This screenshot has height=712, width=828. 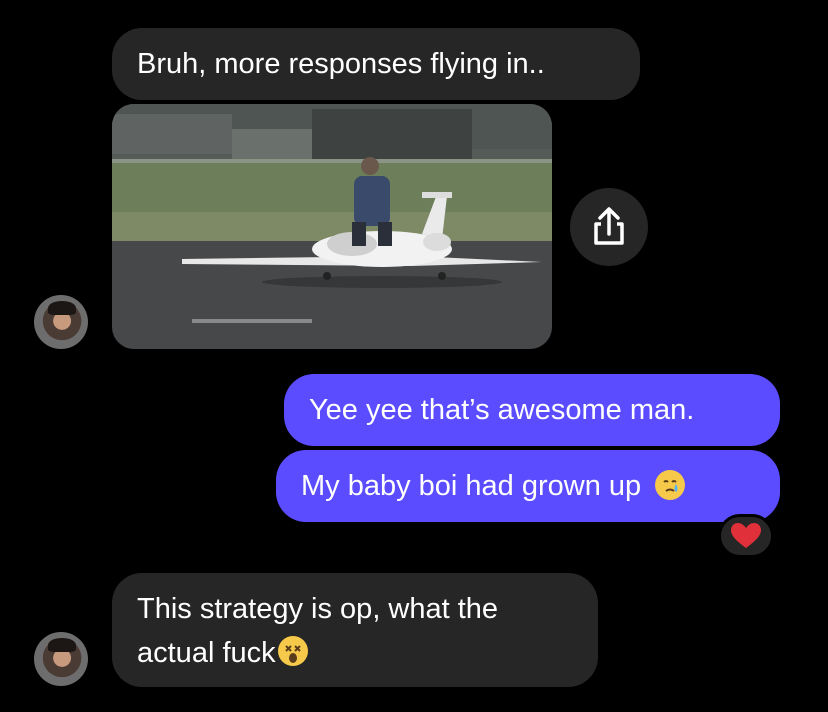 I want to click on red-heart-emoji, so click(x=746, y=535).